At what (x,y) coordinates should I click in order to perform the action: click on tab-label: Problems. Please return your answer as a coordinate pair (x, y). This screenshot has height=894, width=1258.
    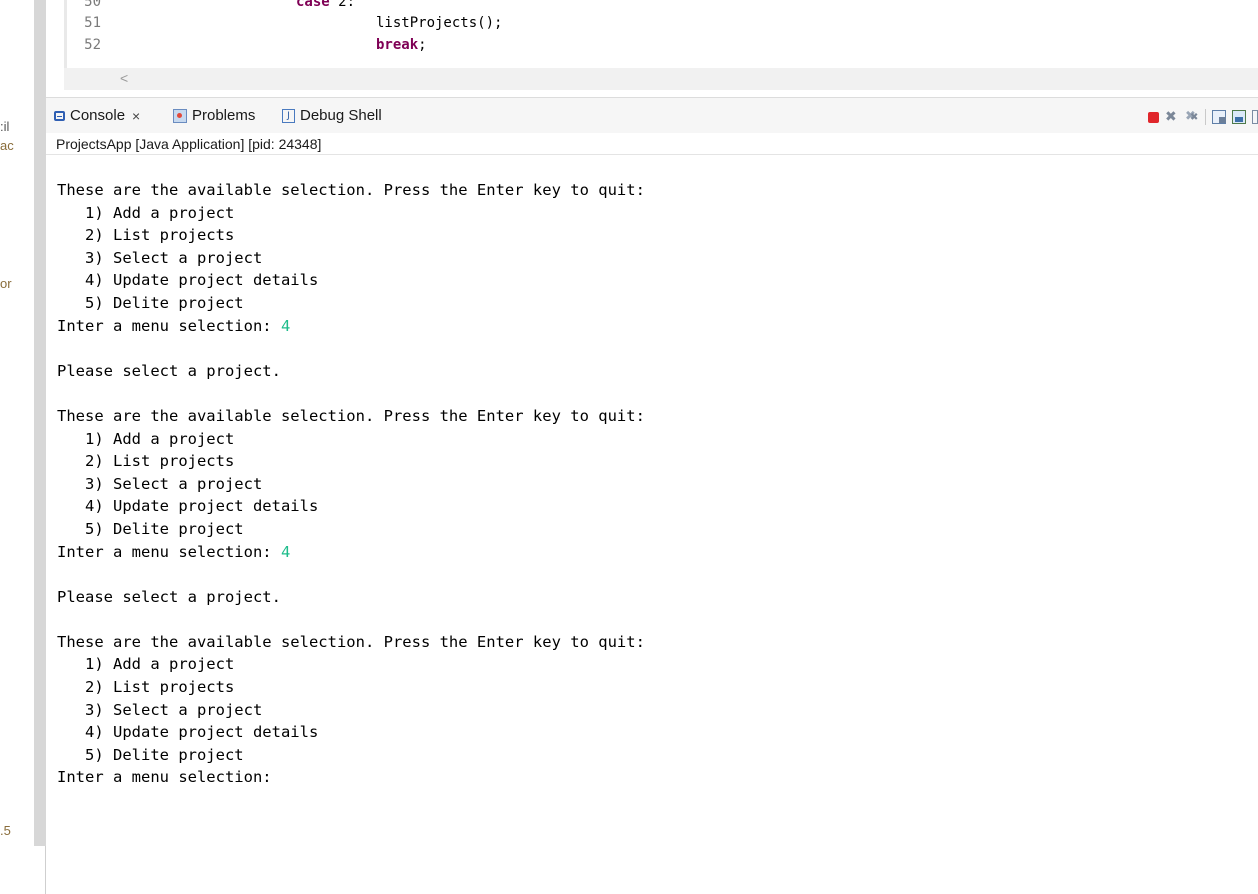
    Looking at the image, I should click on (224, 115).